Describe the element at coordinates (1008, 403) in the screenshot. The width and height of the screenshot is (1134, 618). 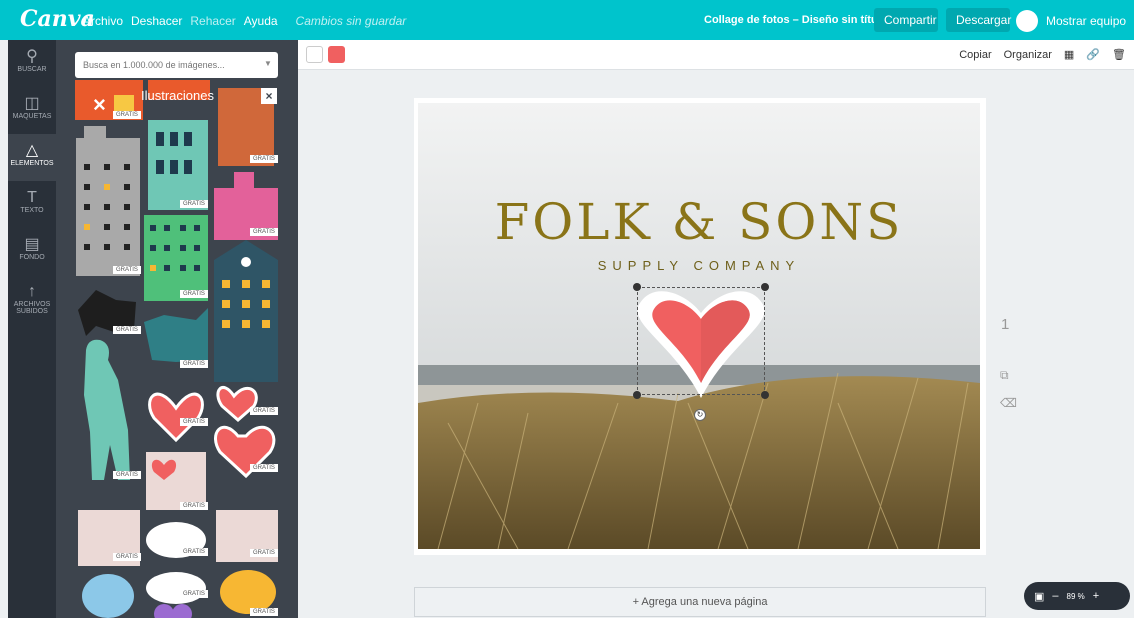
I see `delete-page-icon: ⌫` at that location.